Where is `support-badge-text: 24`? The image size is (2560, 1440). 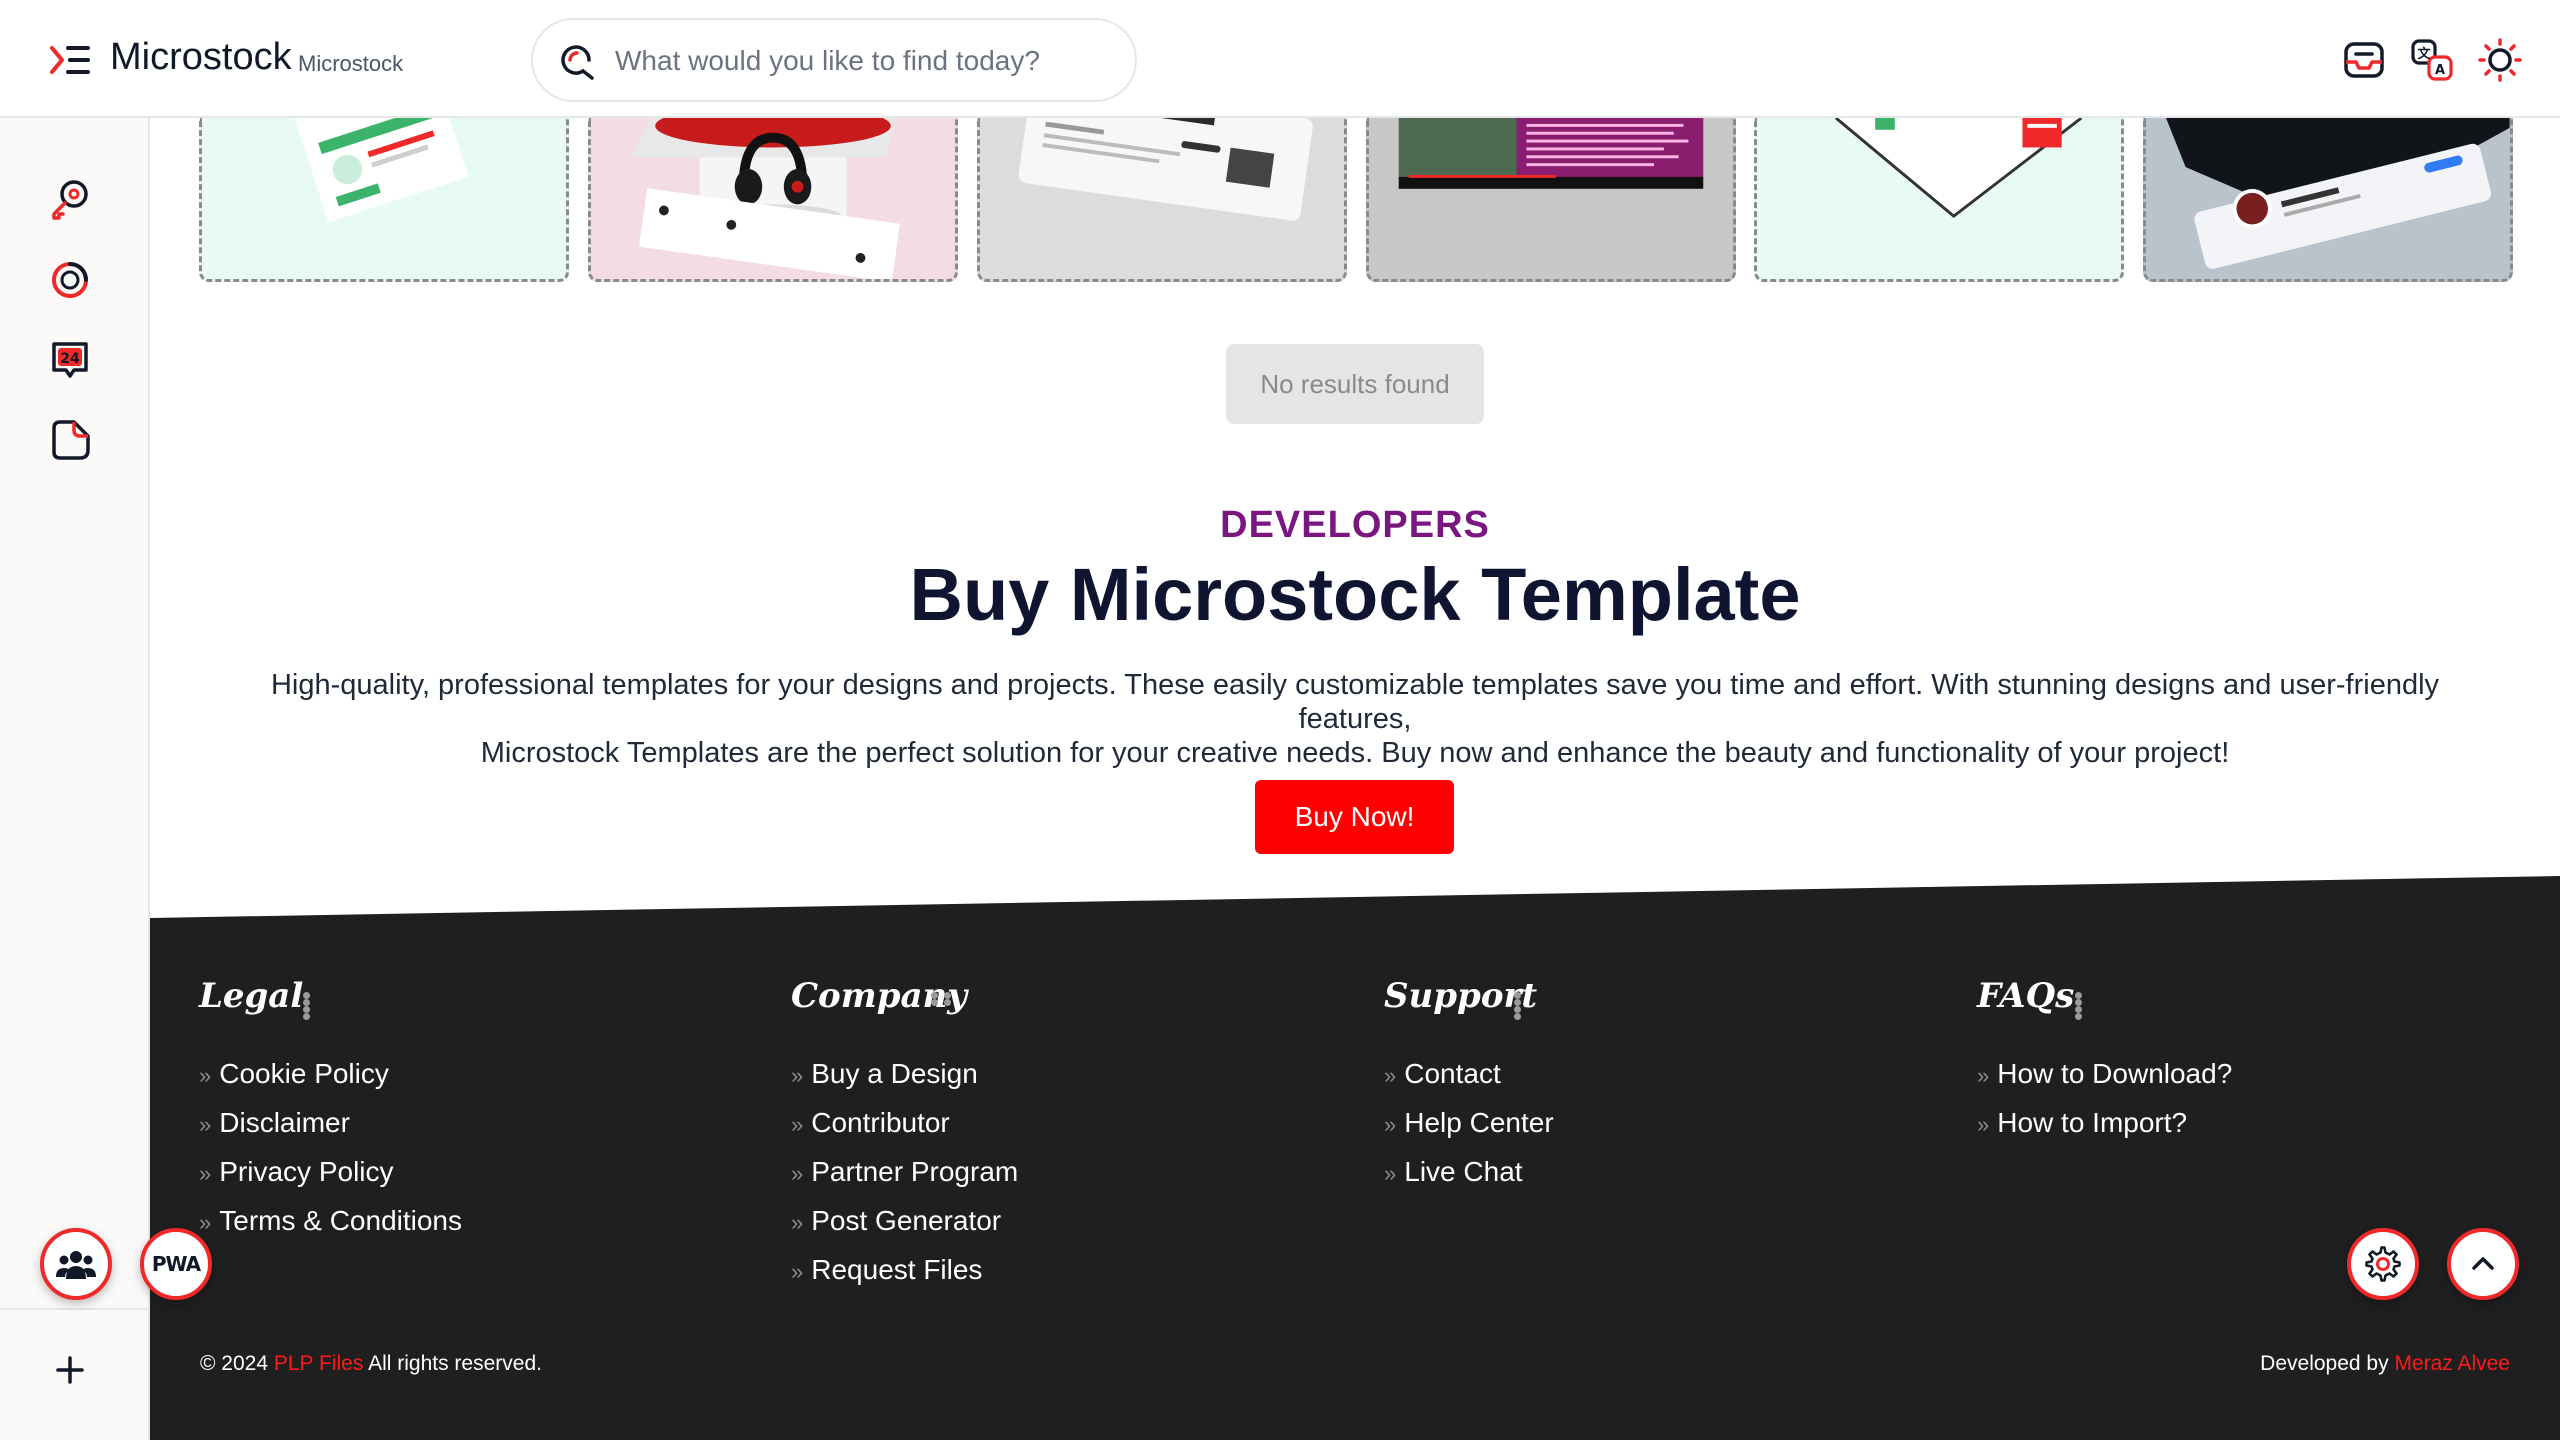
support-badge-text: 24 is located at coordinates (70, 359).